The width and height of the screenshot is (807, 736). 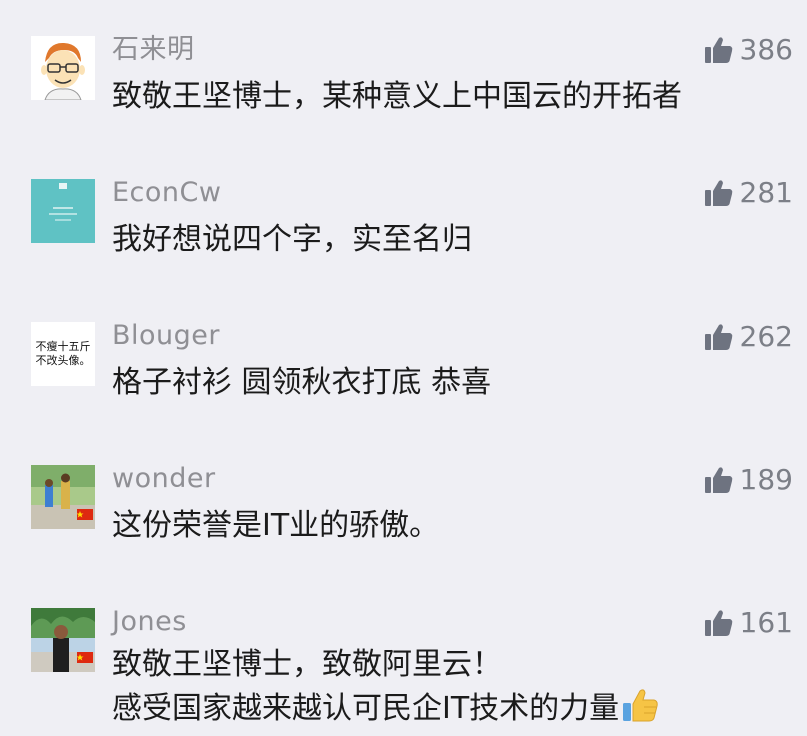 What do you see at coordinates (766, 49) in the screenshot?
I see `like-count: 386` at bounding box center [766, 49].